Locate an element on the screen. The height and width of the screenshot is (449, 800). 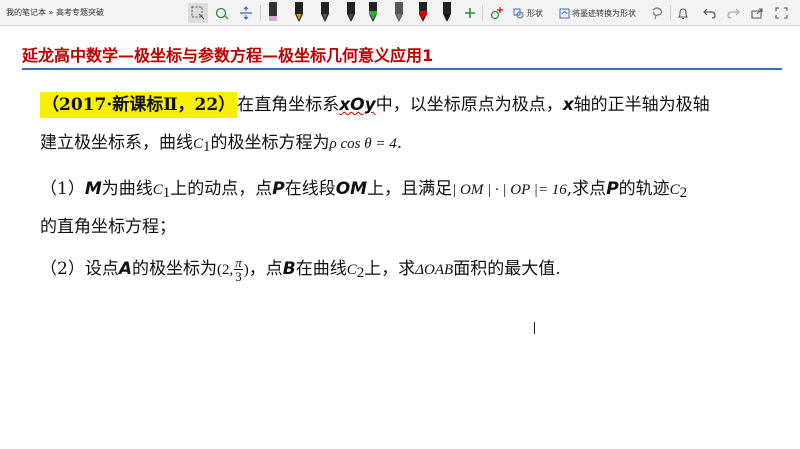
share-icon is located at coordinates (757, 13).